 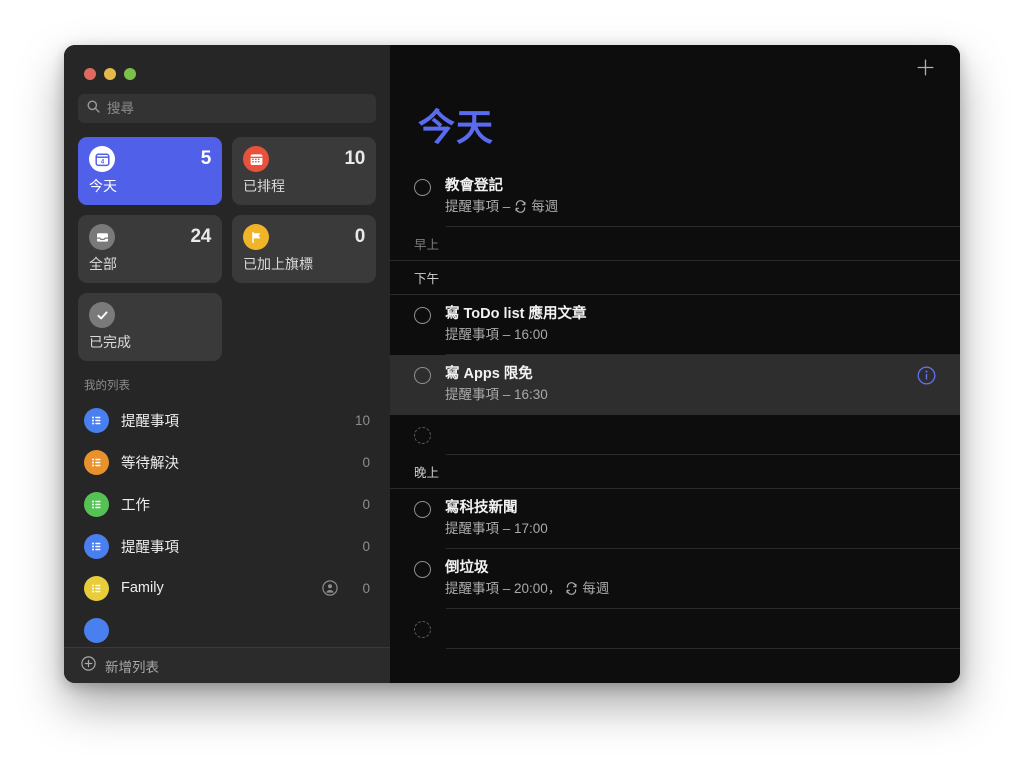 What do you see at coordinates (227, 630) in the screenshot?
I see `list-item-partial` at bounding box center [227, 630].